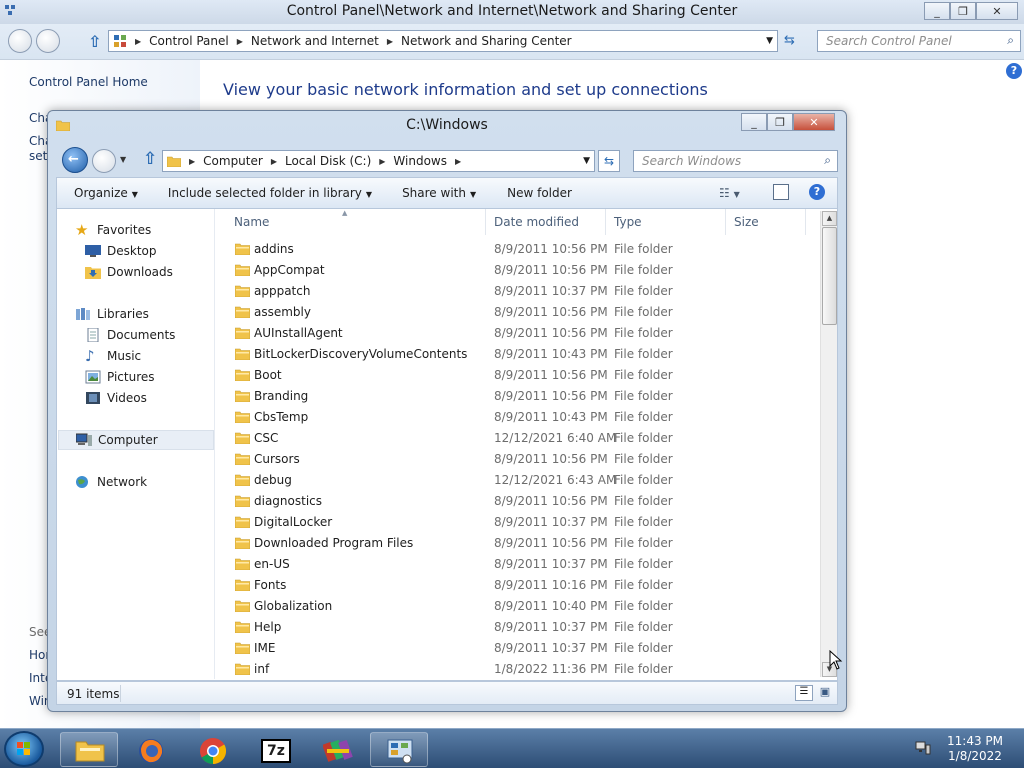  Describe the element at coordinates (539, 193) in the screenshot. I see `new-folder-button: New folder` at that location.